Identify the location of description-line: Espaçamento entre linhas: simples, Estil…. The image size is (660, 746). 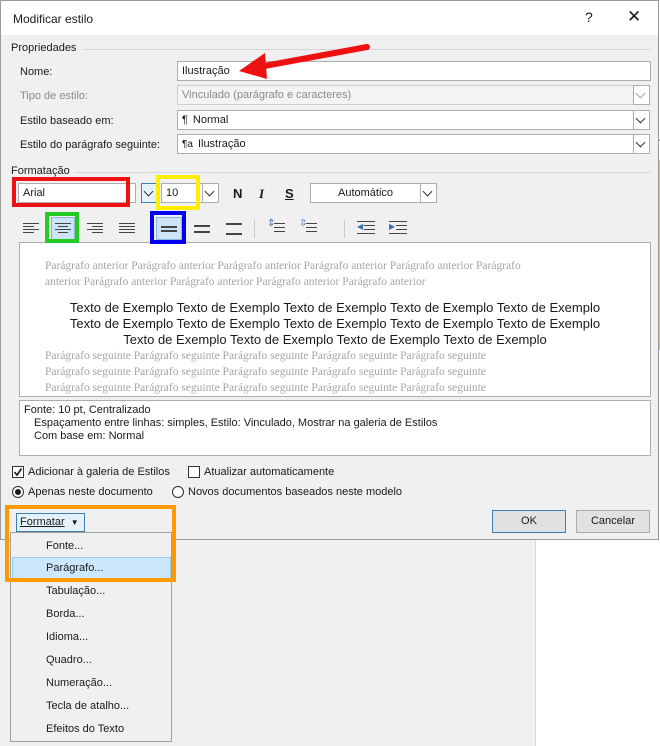
(236, 423).